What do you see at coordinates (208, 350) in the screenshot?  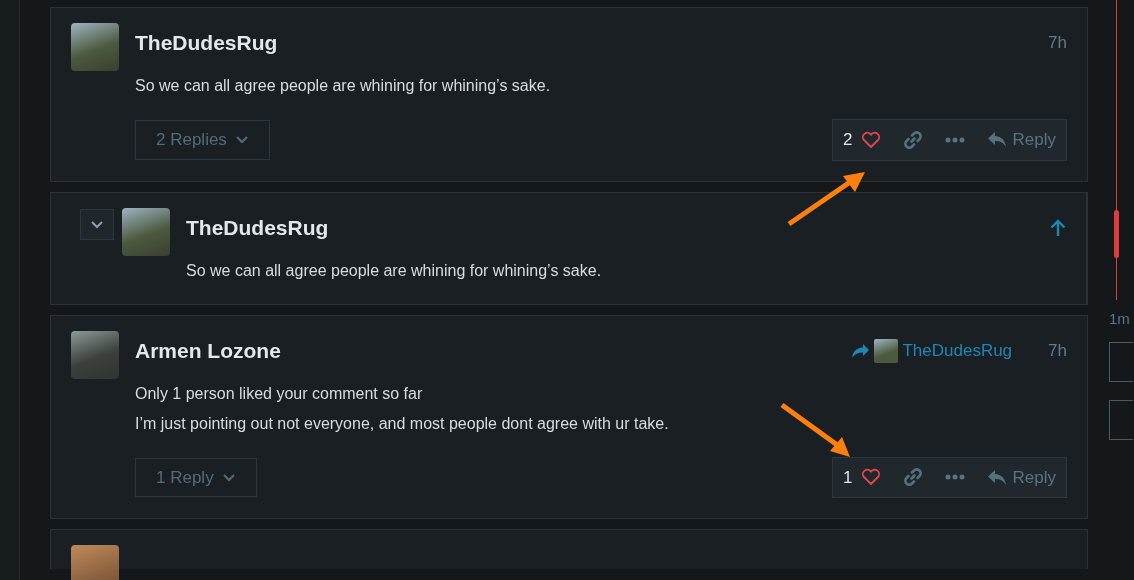 I see `author-name: Armen Lozone` at bounding box center [208, 350].